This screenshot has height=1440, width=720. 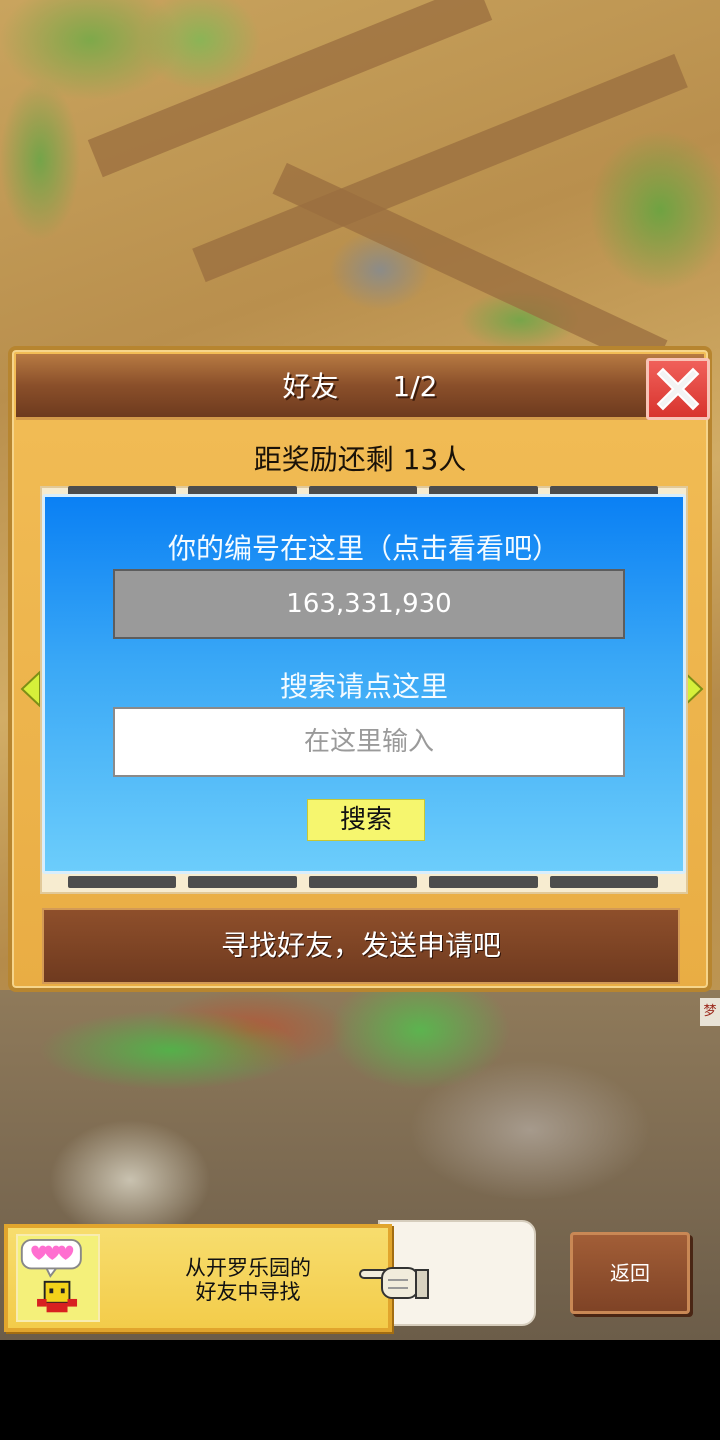 I want to click on kairo-banner-text: 从开罗乐园的 好友中寻找, so click(x=248, y=1280).